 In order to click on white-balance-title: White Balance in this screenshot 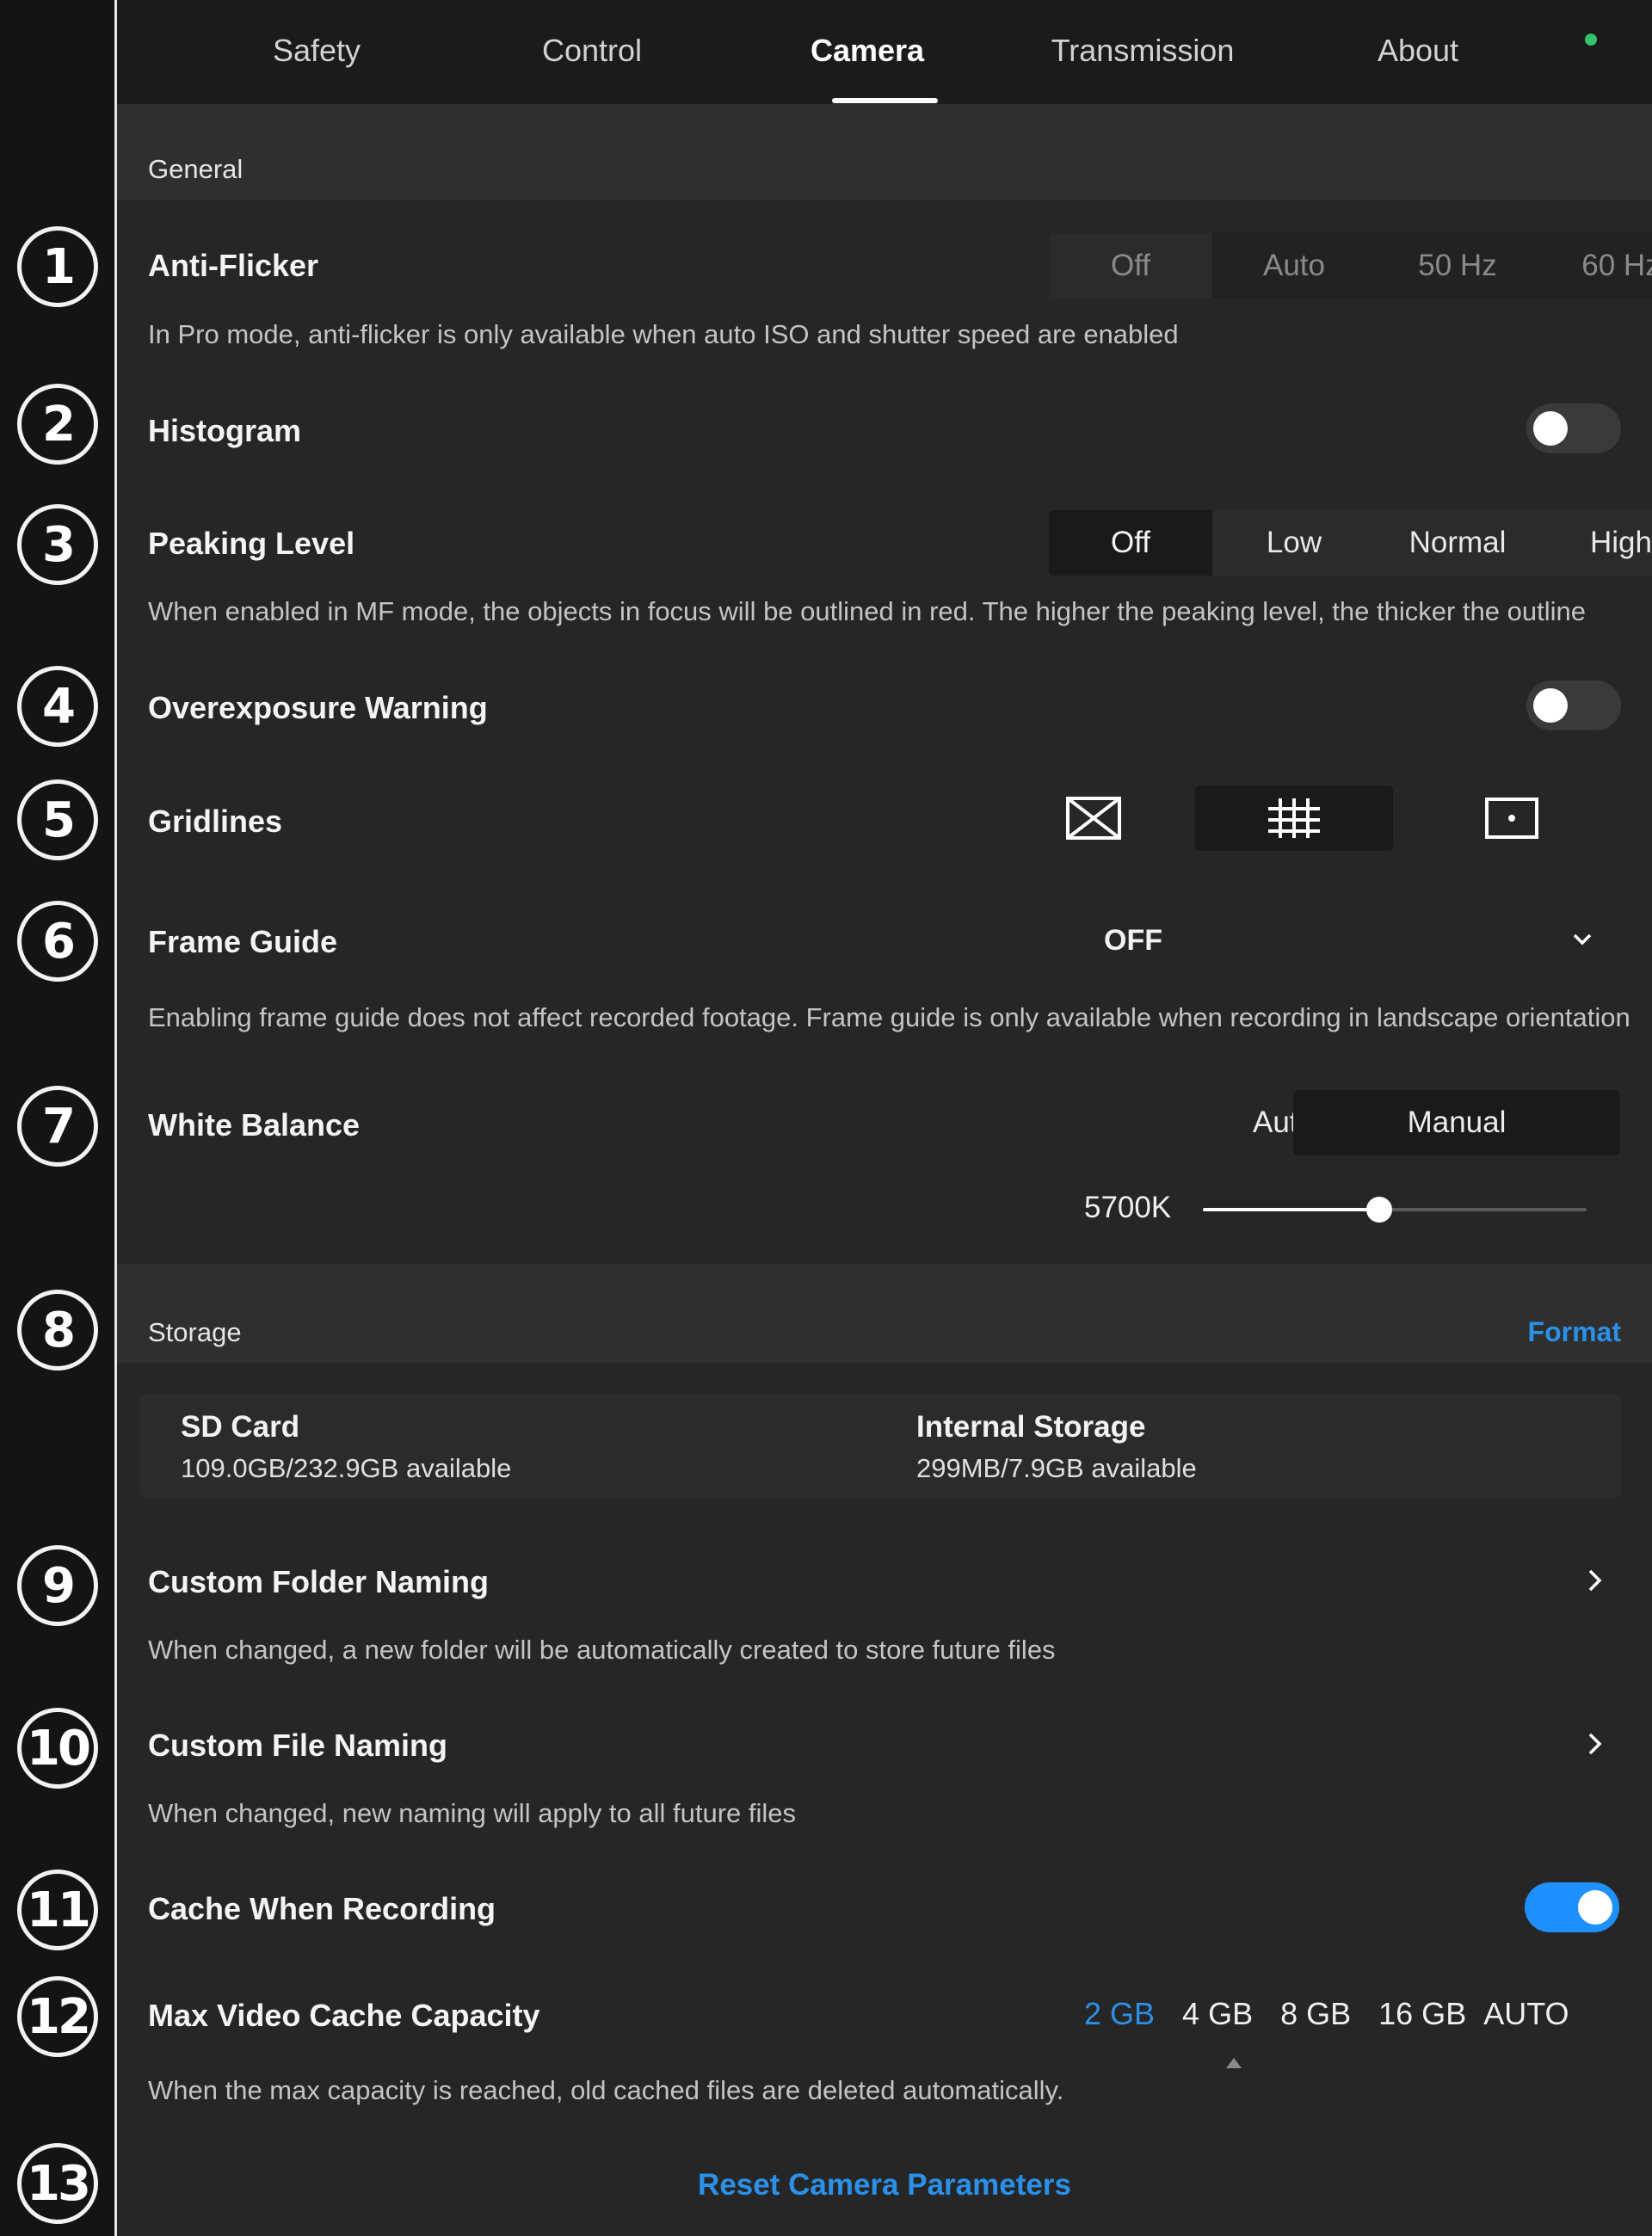, I will do `click(254, 1125)`.